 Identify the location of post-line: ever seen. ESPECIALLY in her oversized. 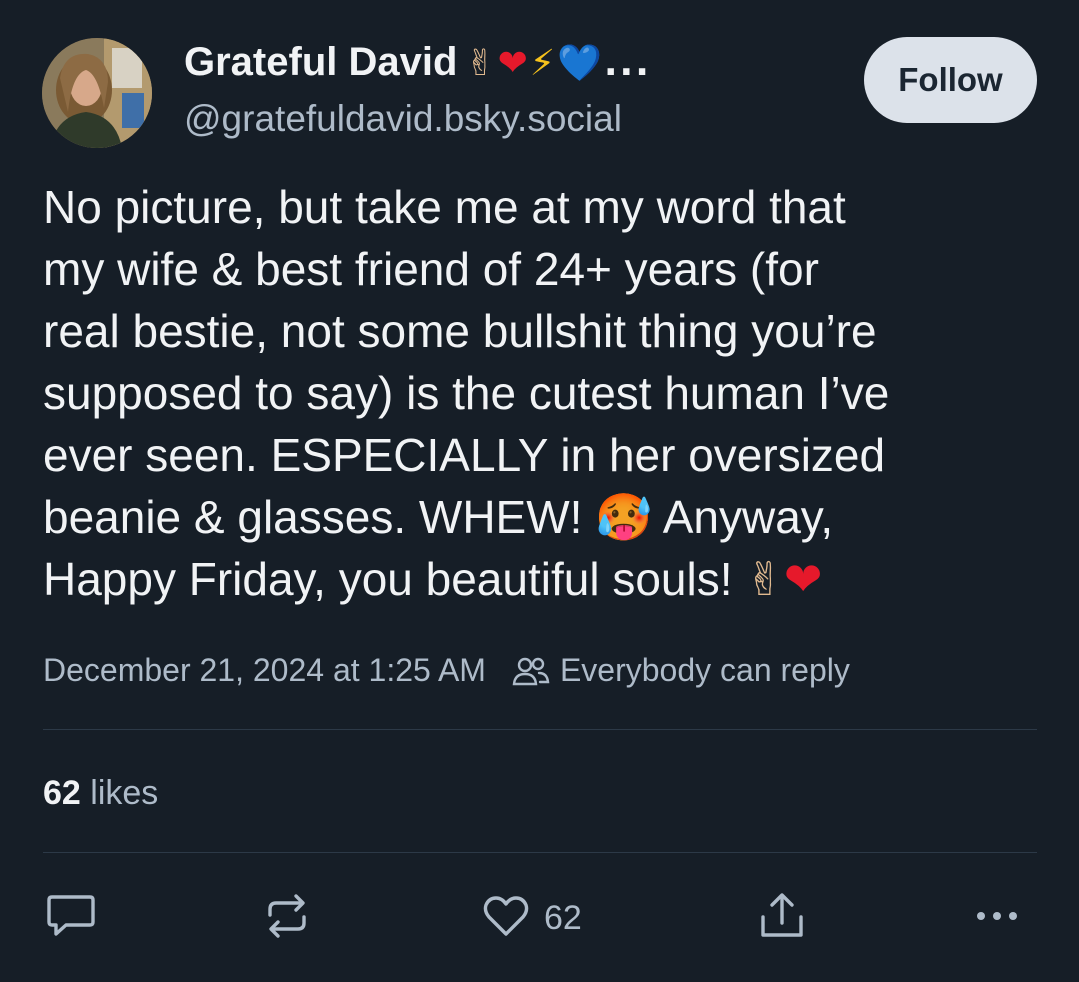
(464, 455).